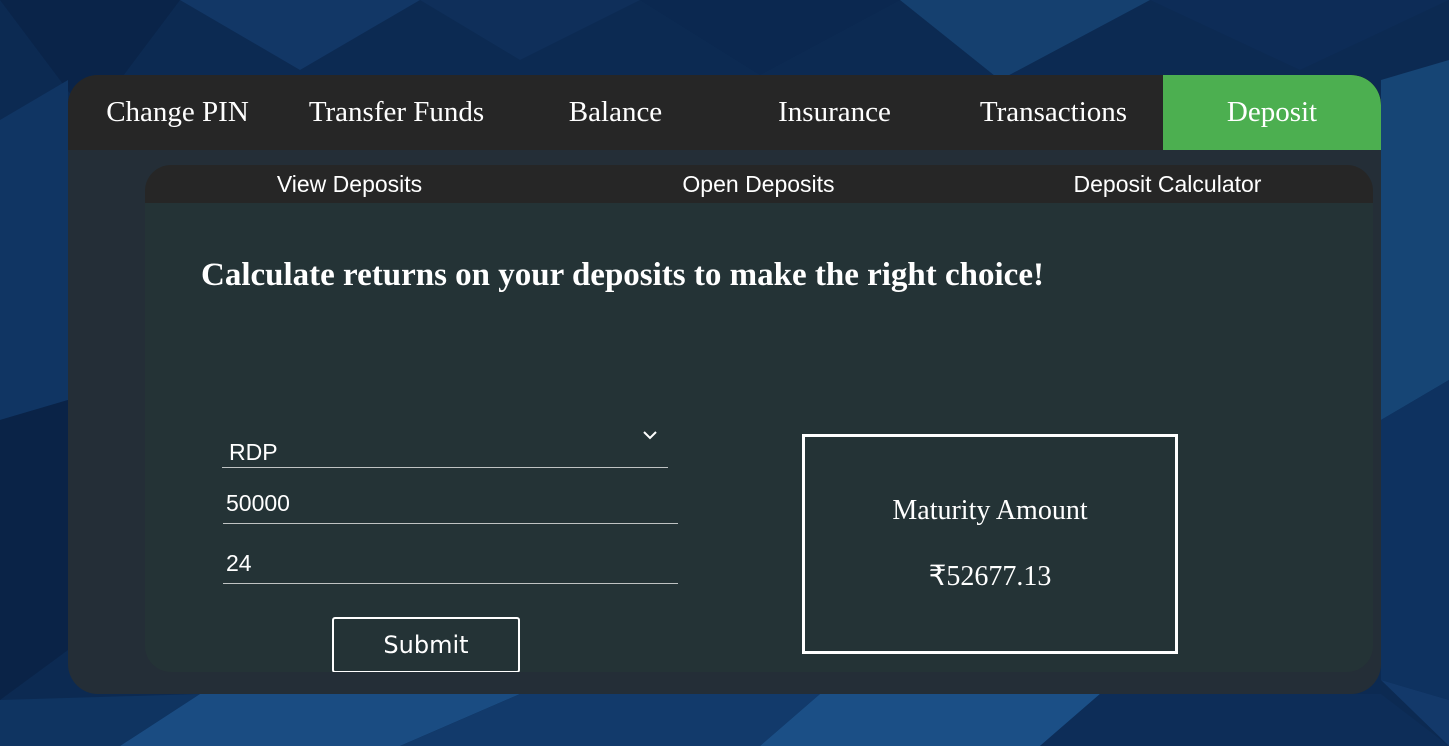 The image size is (1449, 746). What do you see at coordinates (990, 510) in the screenshot?
I see `maturity-amount-label: Maturity Amount` at bounding box center [990, 510].